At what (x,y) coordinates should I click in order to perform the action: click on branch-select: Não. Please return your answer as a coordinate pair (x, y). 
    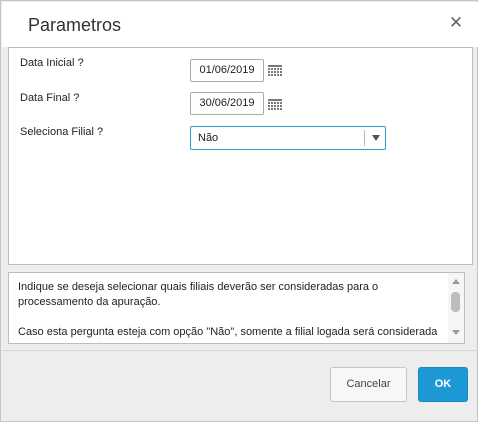
    Looking at the image, I should click on (288, 138).